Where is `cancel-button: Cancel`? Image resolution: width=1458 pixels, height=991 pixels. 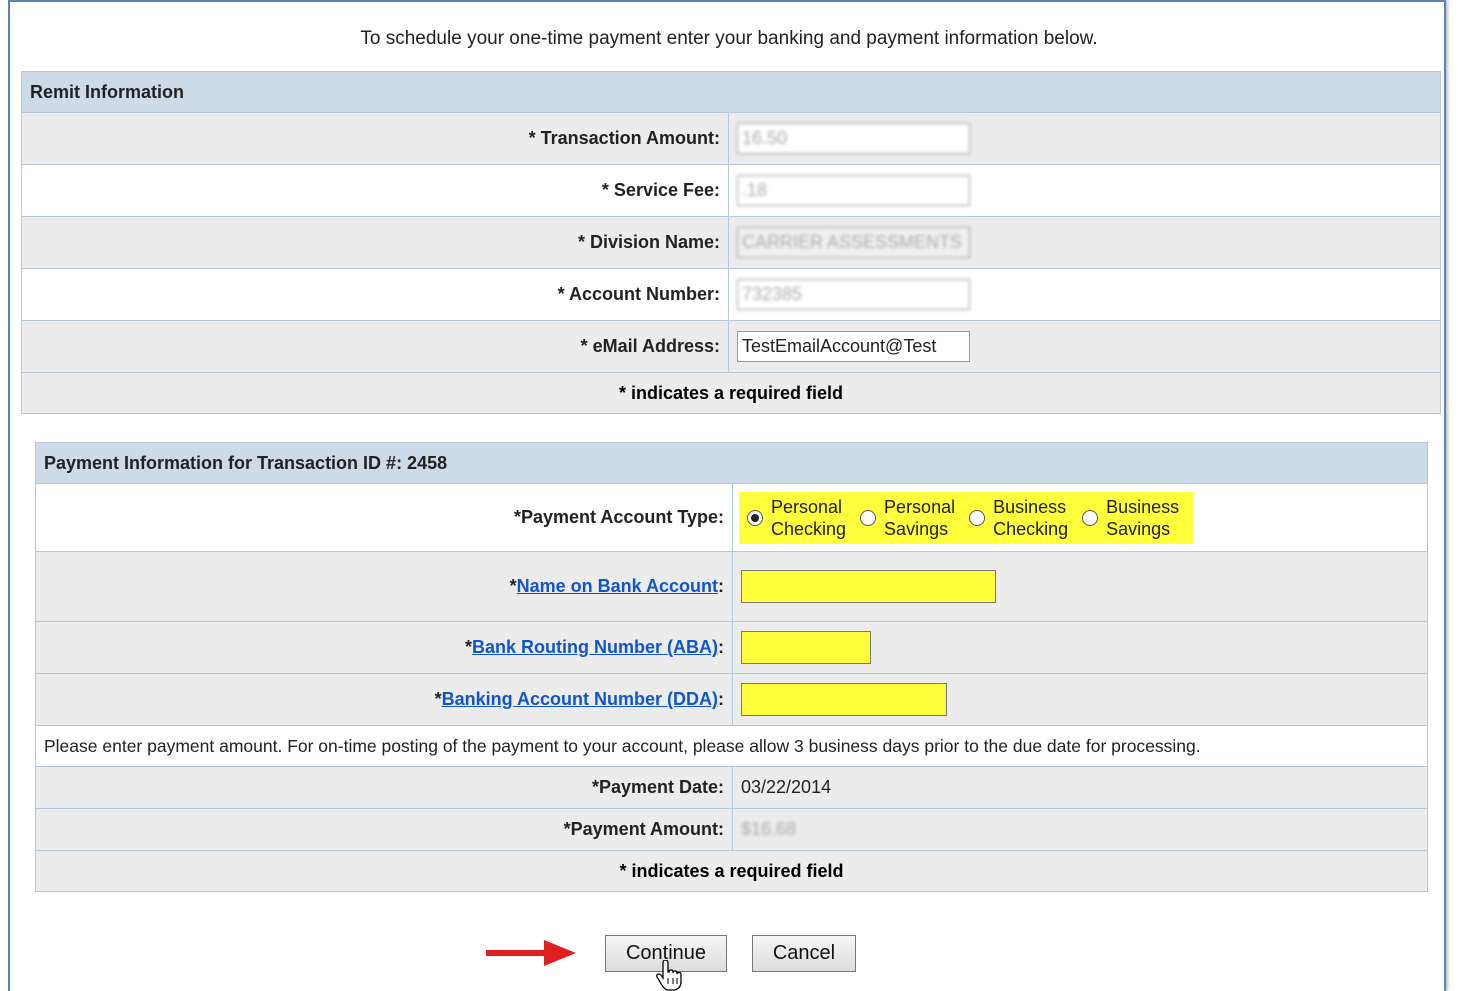
cancel-button: Cancel is located at coordinates (804, 953).